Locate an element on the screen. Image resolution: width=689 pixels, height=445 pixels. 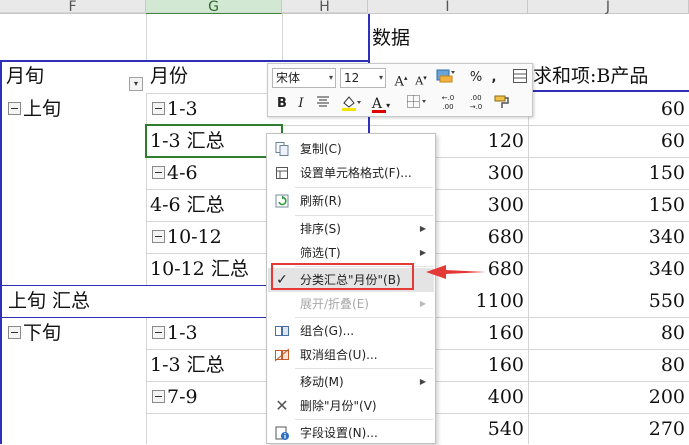
subtotal-shangxun: 上旬 汇总 is located at coordinates (49, 301).